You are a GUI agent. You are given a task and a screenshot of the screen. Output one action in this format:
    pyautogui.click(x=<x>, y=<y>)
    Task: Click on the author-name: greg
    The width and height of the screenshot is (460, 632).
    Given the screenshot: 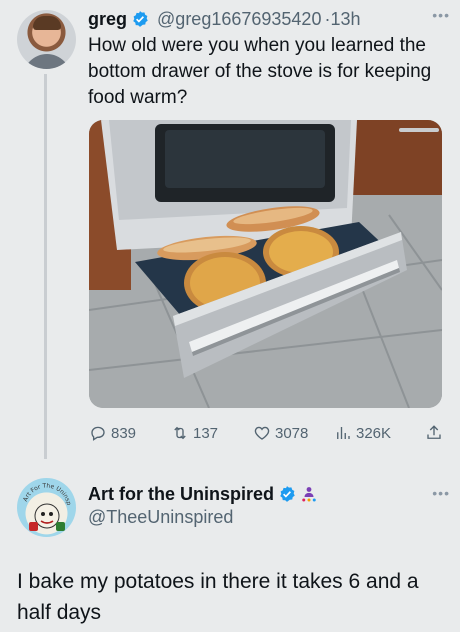 What is the action you would take?
    pyautogui.click(x=107, y=19)
    